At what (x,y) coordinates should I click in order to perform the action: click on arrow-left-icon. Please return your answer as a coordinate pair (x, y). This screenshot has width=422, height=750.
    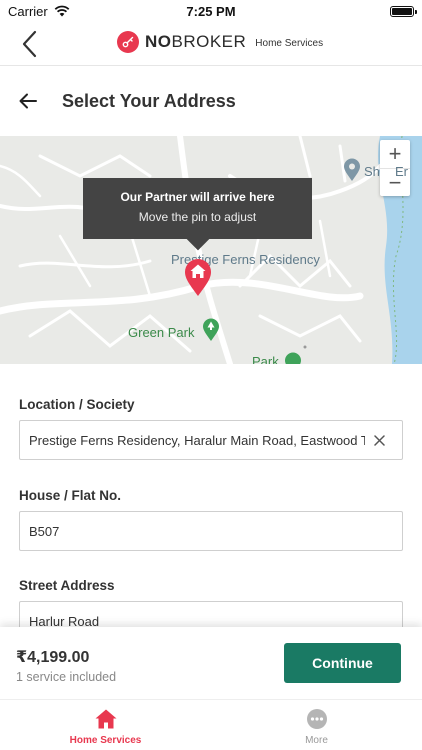
    Looking at the image, I should click on (28, 101).